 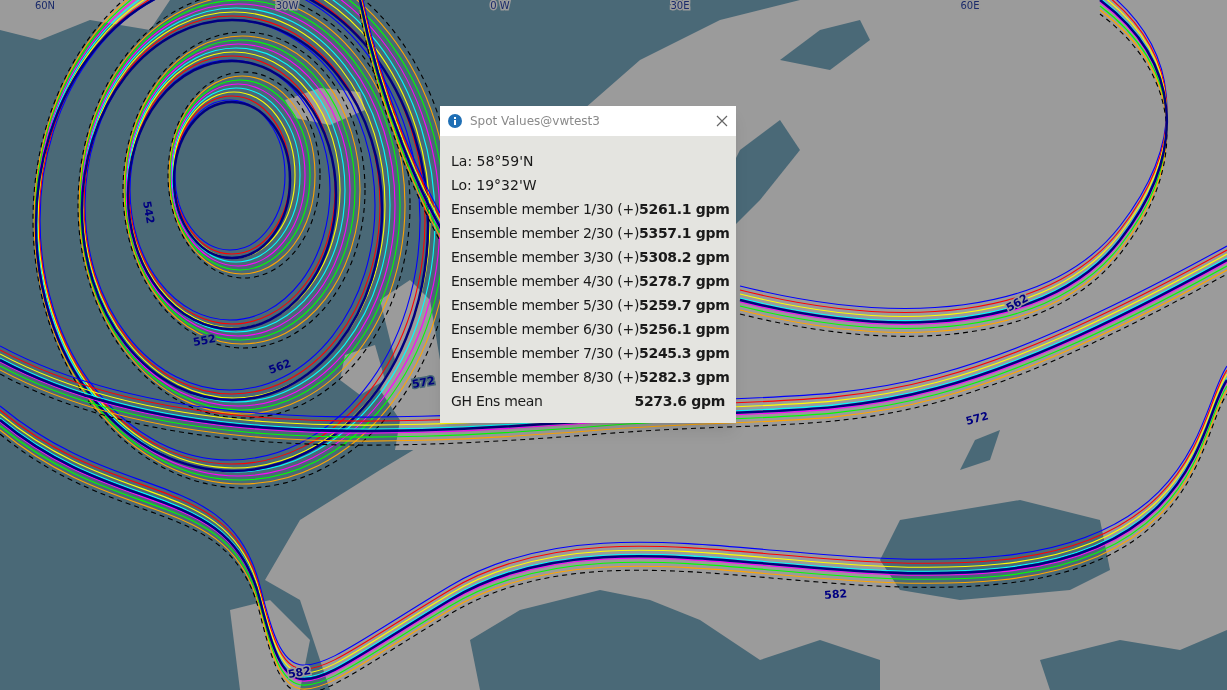 I want to click on longitude-text: Lo: 19°32'W, so click(x=494, y=185).